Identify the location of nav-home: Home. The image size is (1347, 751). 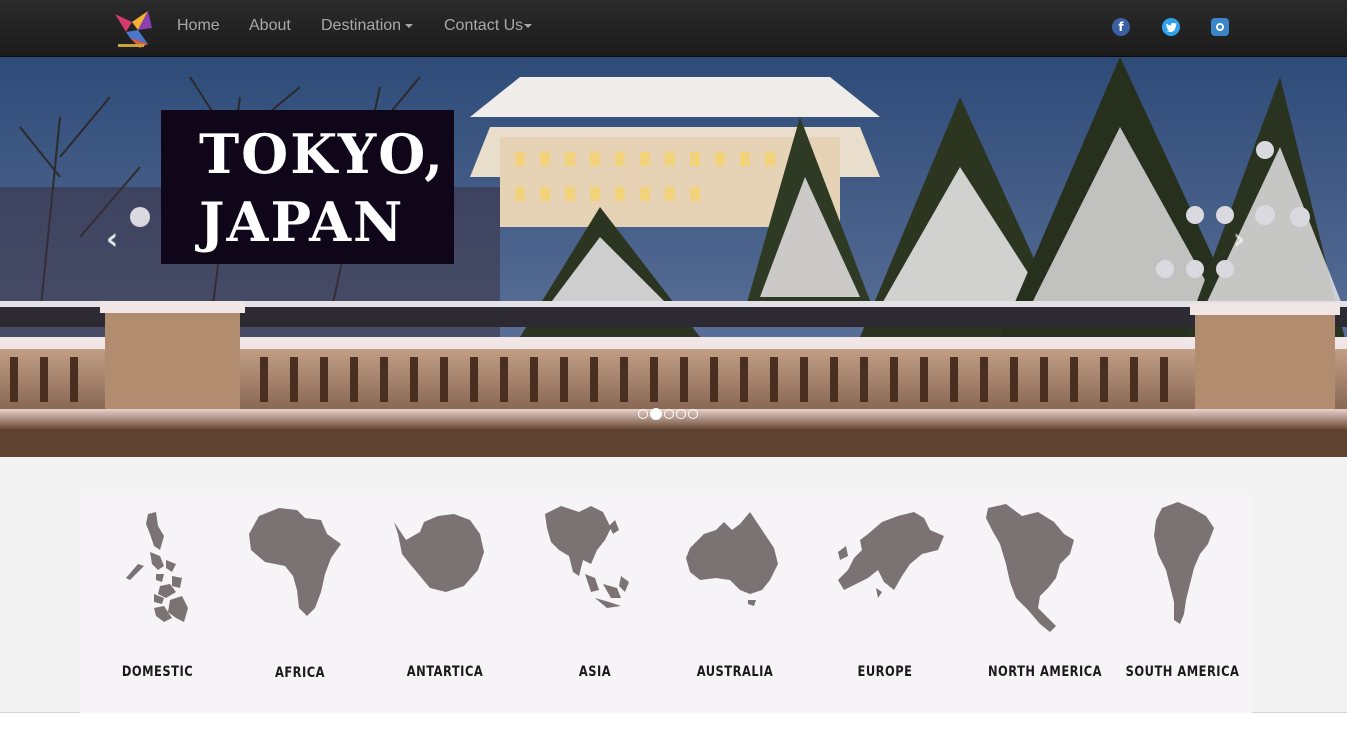
(198, 26).